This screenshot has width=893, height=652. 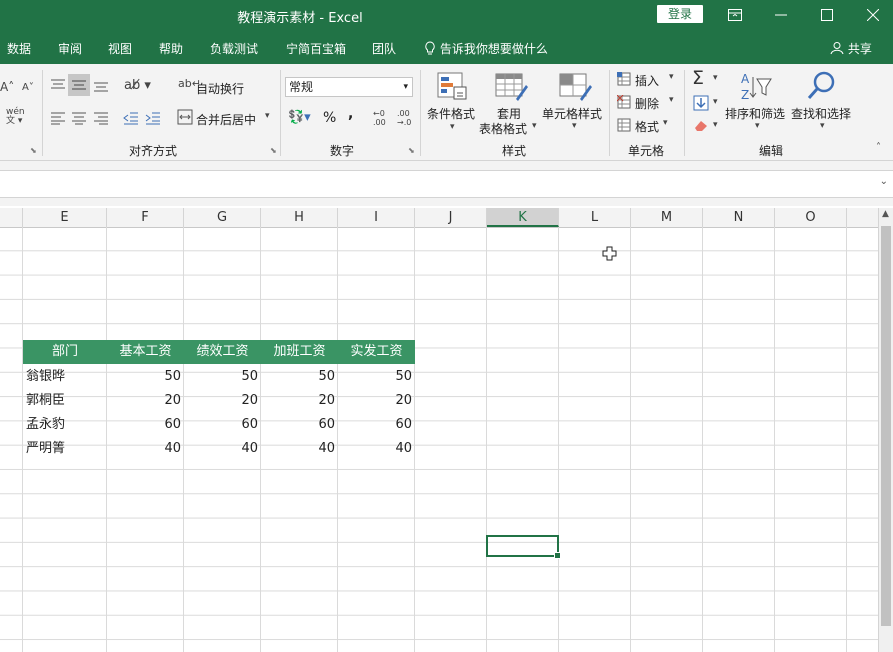 I want to click on accounting-format-icon: 💱▾, so click(x=299, y=117).